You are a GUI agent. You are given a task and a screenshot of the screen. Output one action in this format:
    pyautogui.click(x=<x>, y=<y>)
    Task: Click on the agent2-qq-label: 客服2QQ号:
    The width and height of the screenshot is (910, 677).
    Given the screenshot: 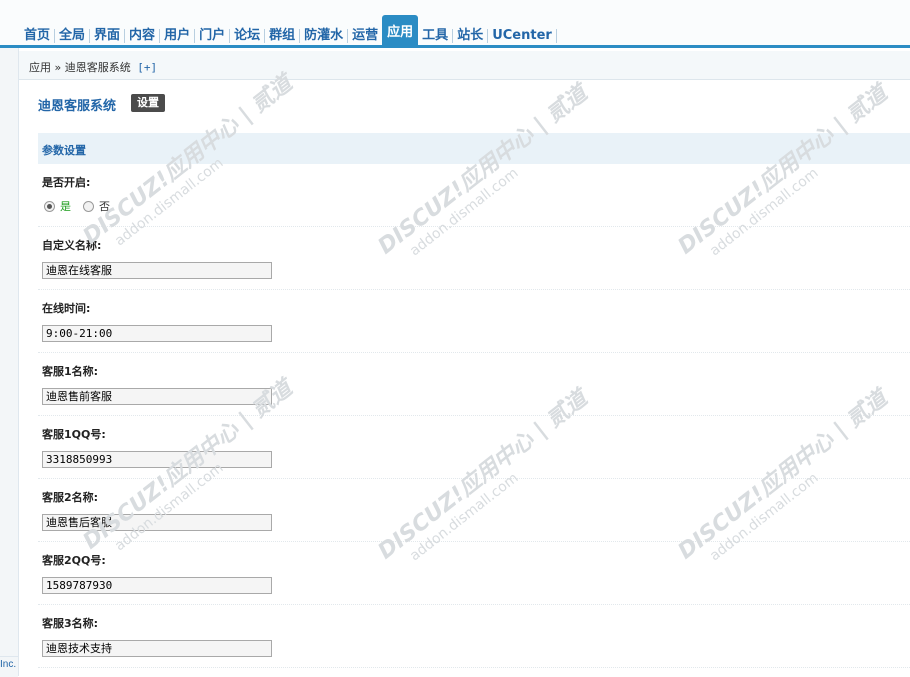 What is the action you would take?
    pyautogui.click(x=74, y=560)
    